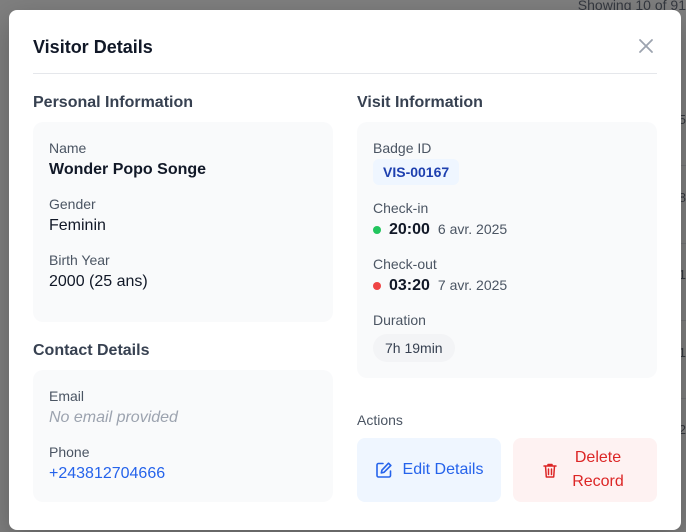 The width and height of the screenshot is (686, 532). I want to click on checkin-row: 20:00 6 avr. 2025, so click(440, 230).